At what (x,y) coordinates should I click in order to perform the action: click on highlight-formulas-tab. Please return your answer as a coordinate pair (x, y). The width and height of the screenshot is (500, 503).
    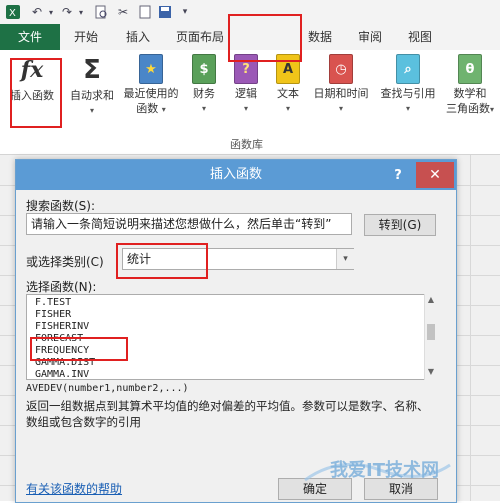
    Looking at the image, I should click on (265, 38).